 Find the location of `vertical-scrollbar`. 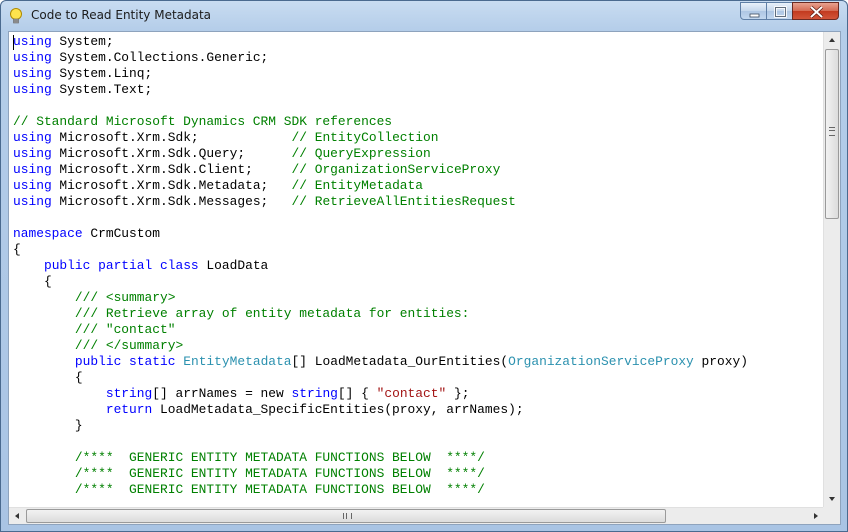

vertical-scrollbar is located at coordinates (831, 269).